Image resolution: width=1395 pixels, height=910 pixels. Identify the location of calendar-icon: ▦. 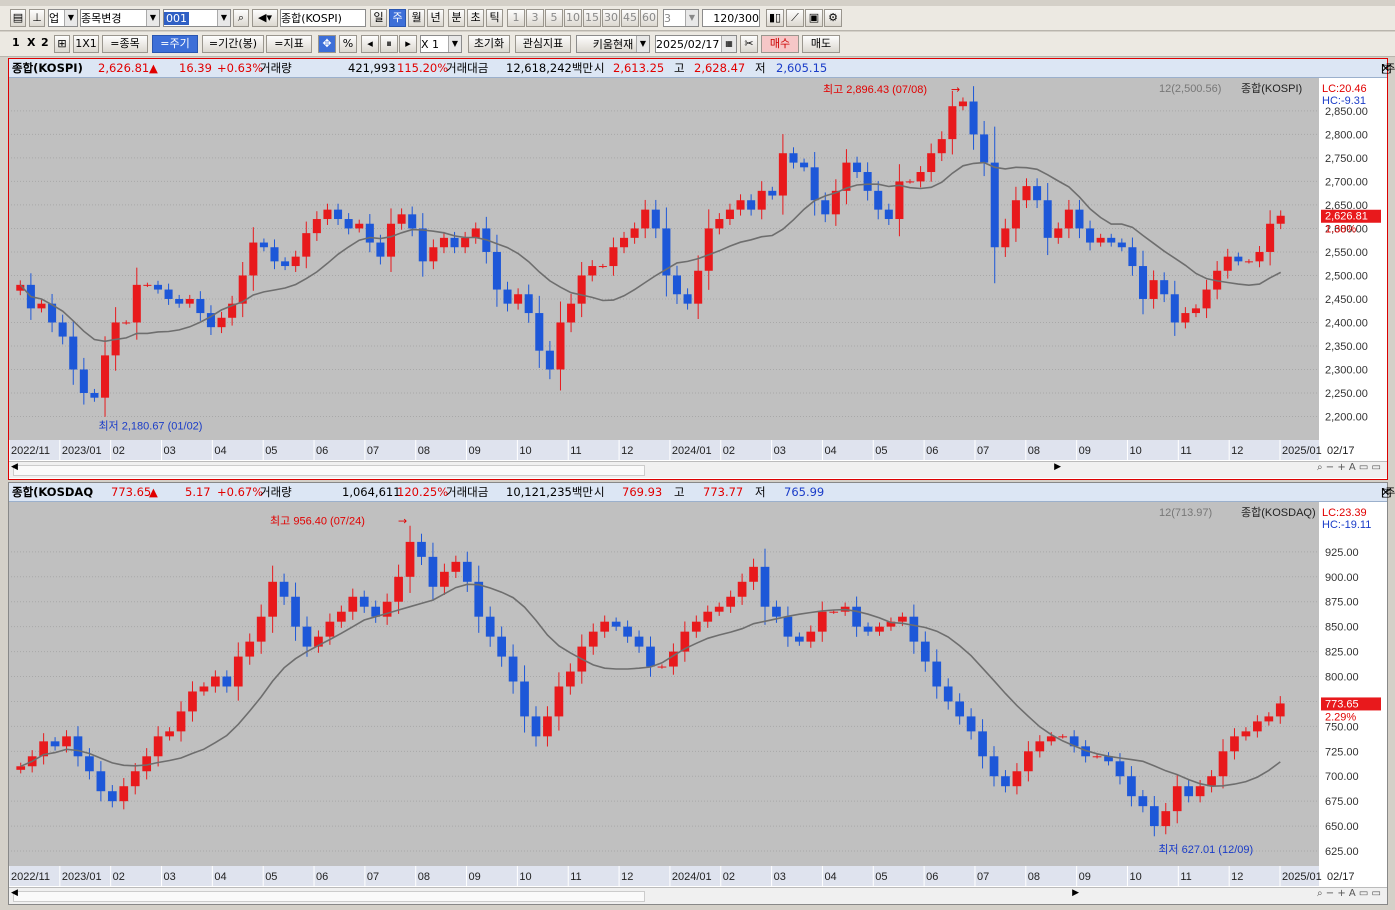
(728, 44).